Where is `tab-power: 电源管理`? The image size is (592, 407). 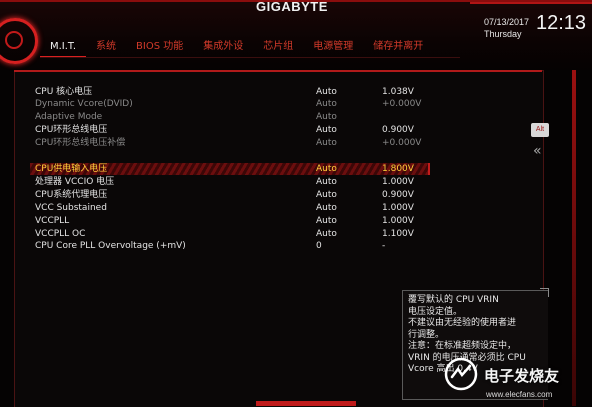 tab-power: 电源管理 is located at coordinates (333, 49).